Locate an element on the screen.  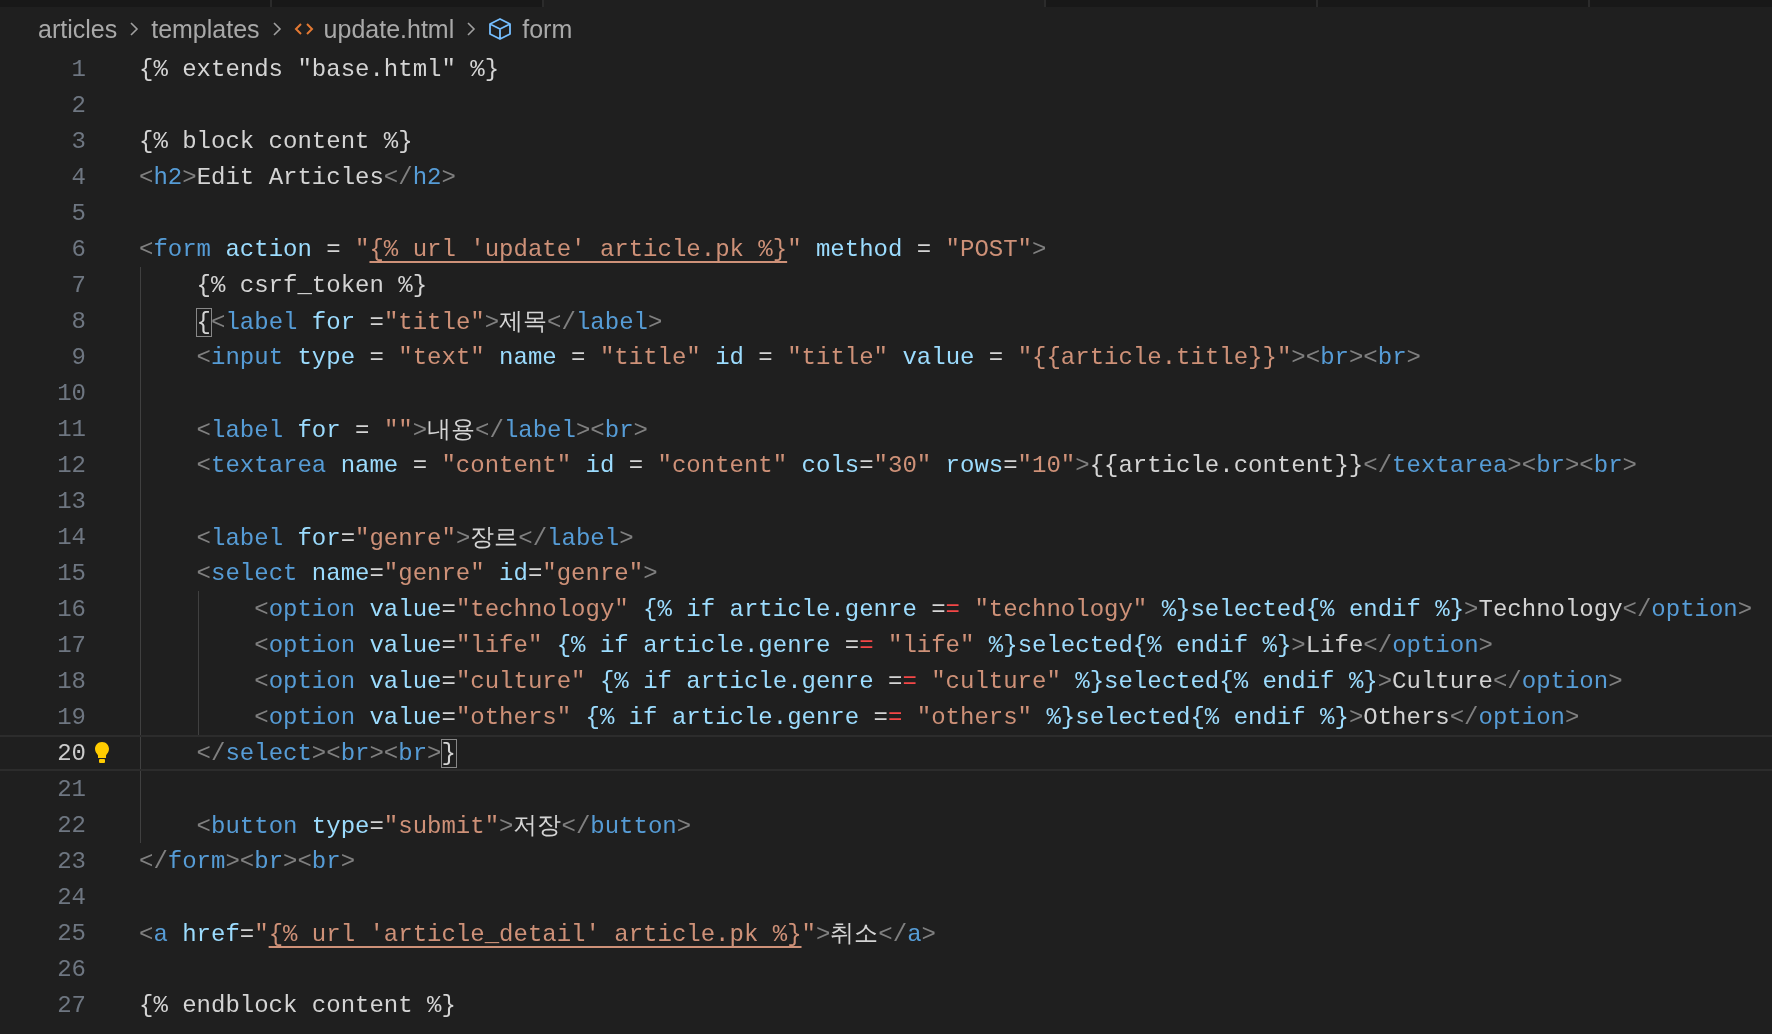
line-number: 24 is located at coordinates (71, 897).